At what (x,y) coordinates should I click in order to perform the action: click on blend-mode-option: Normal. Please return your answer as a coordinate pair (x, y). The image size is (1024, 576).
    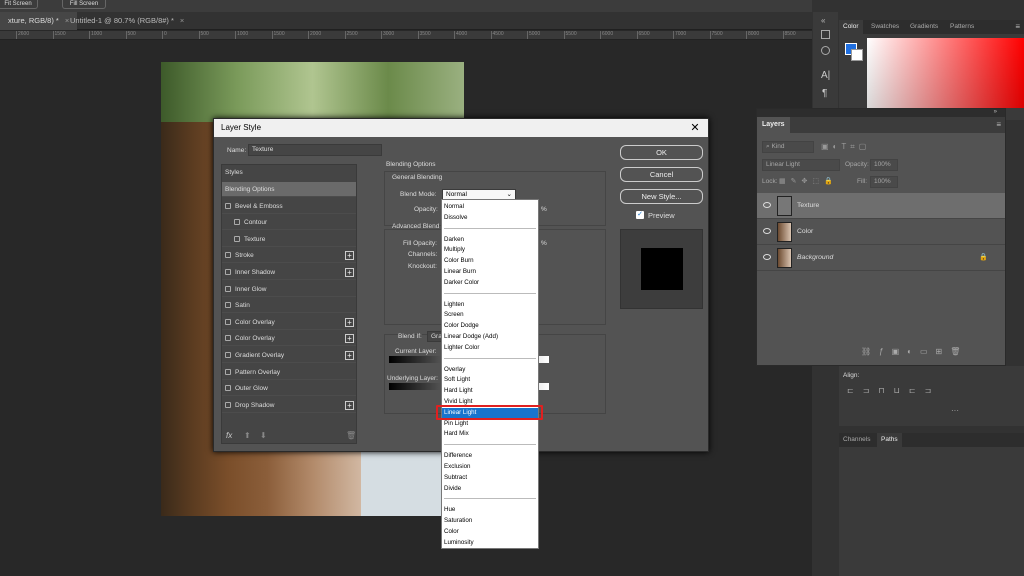
    Looking at the image, I should click on (490, 207).